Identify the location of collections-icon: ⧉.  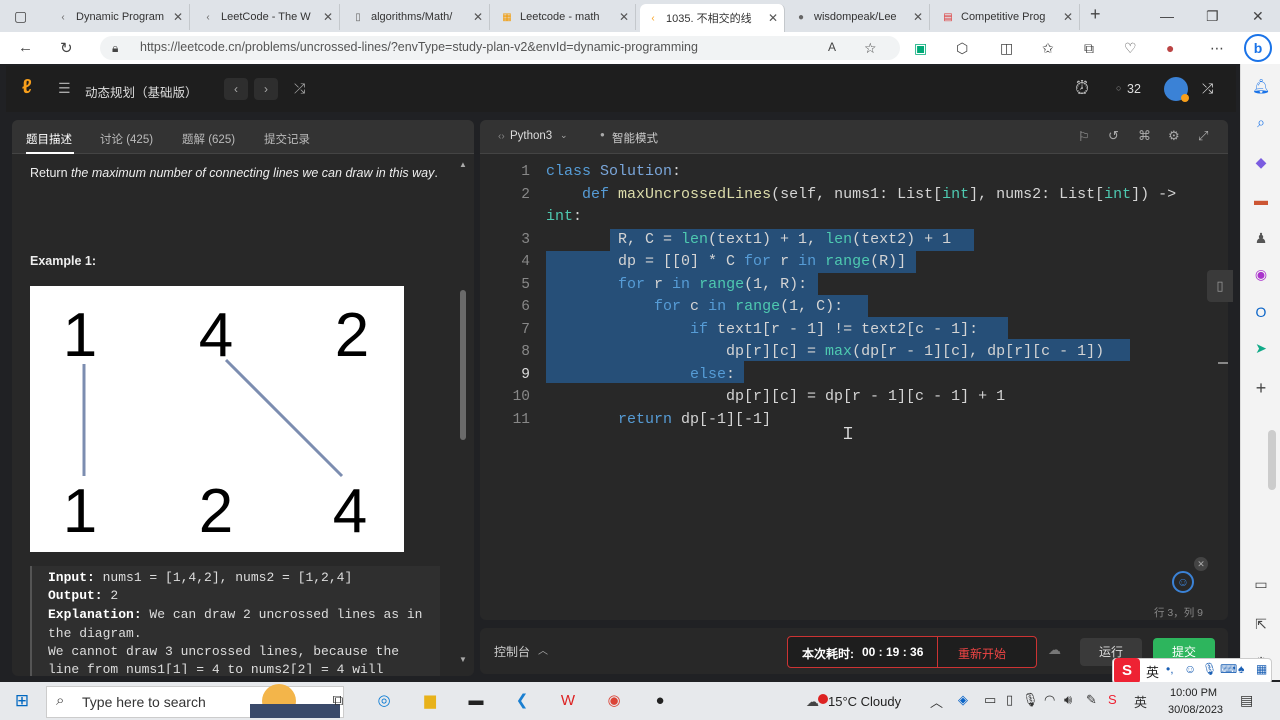
(1089, 48).